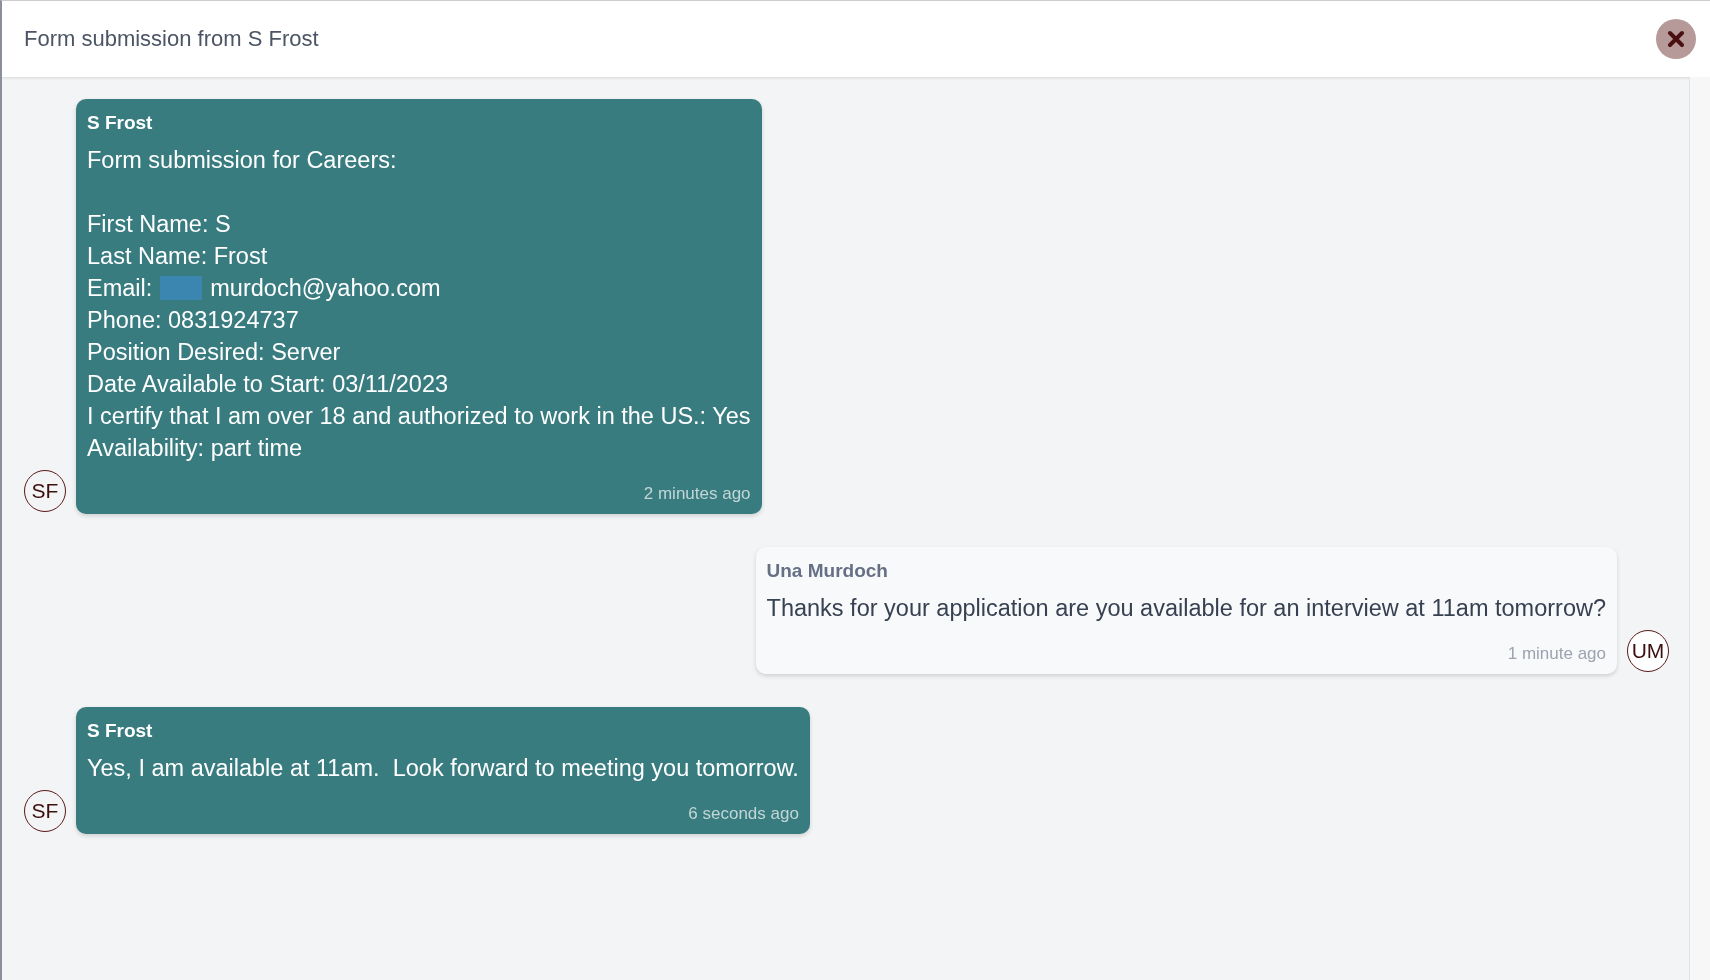 This screenshot has width=1710, height=980. What do you see at coordinates (1648, 651) in the screenshot?
I see `avatar: UM` at bounding box center [1648, 651].